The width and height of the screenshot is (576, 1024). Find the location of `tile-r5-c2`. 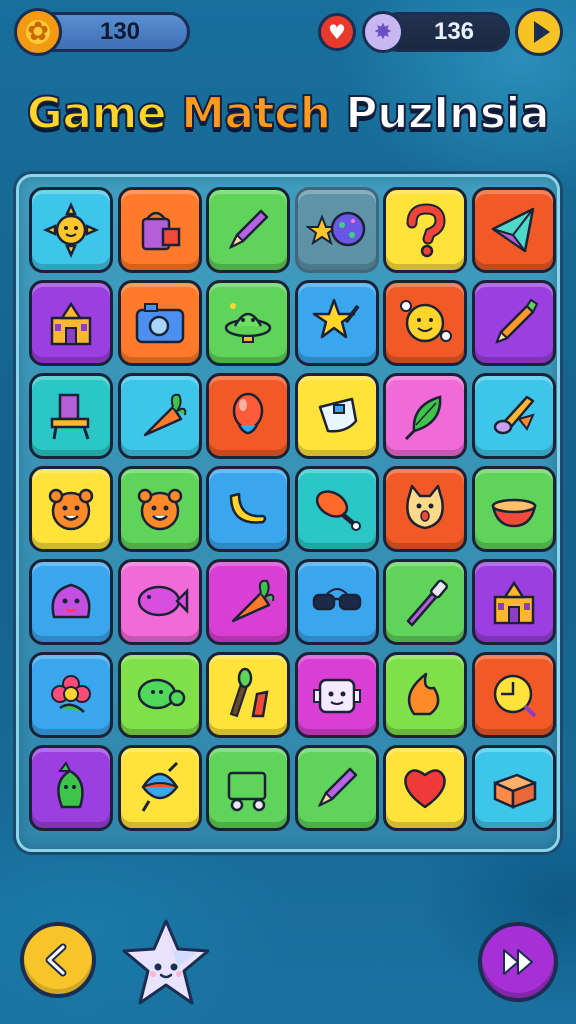

tile-r5-c2 is located at coordinates (159, 602).